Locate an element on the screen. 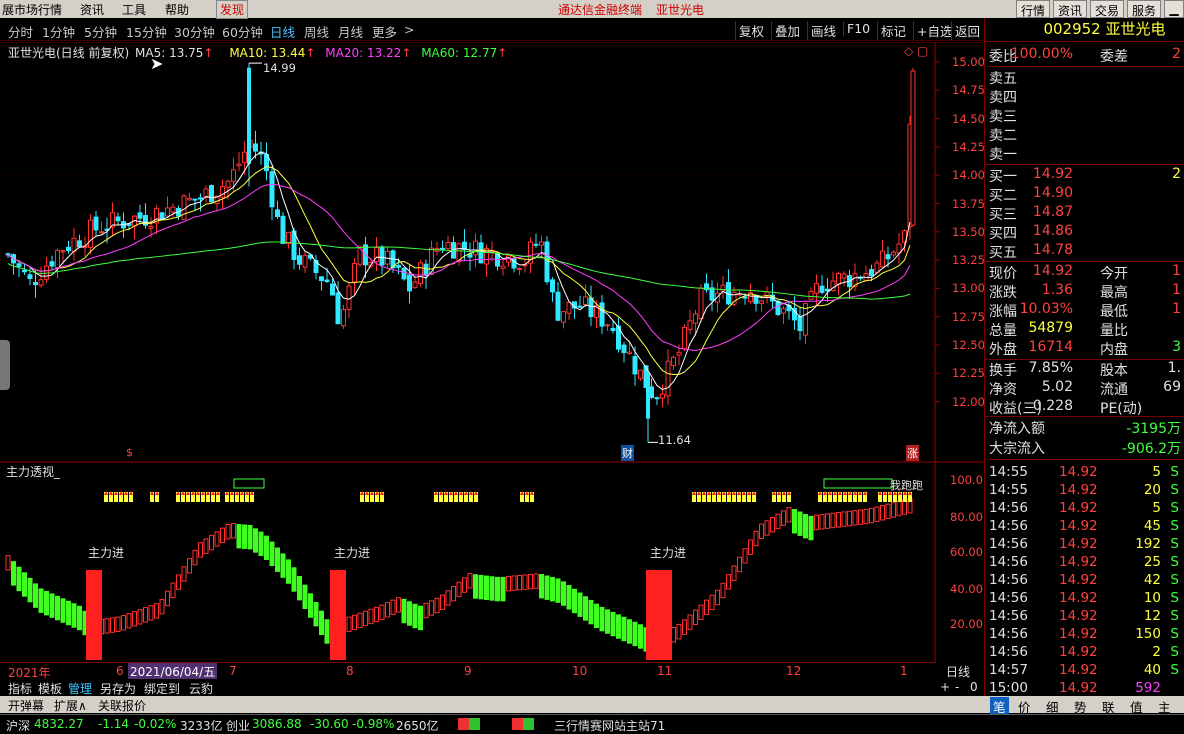 The image size is (1184, 734). zoom-in-button: + is located at coordinates (945, 687).